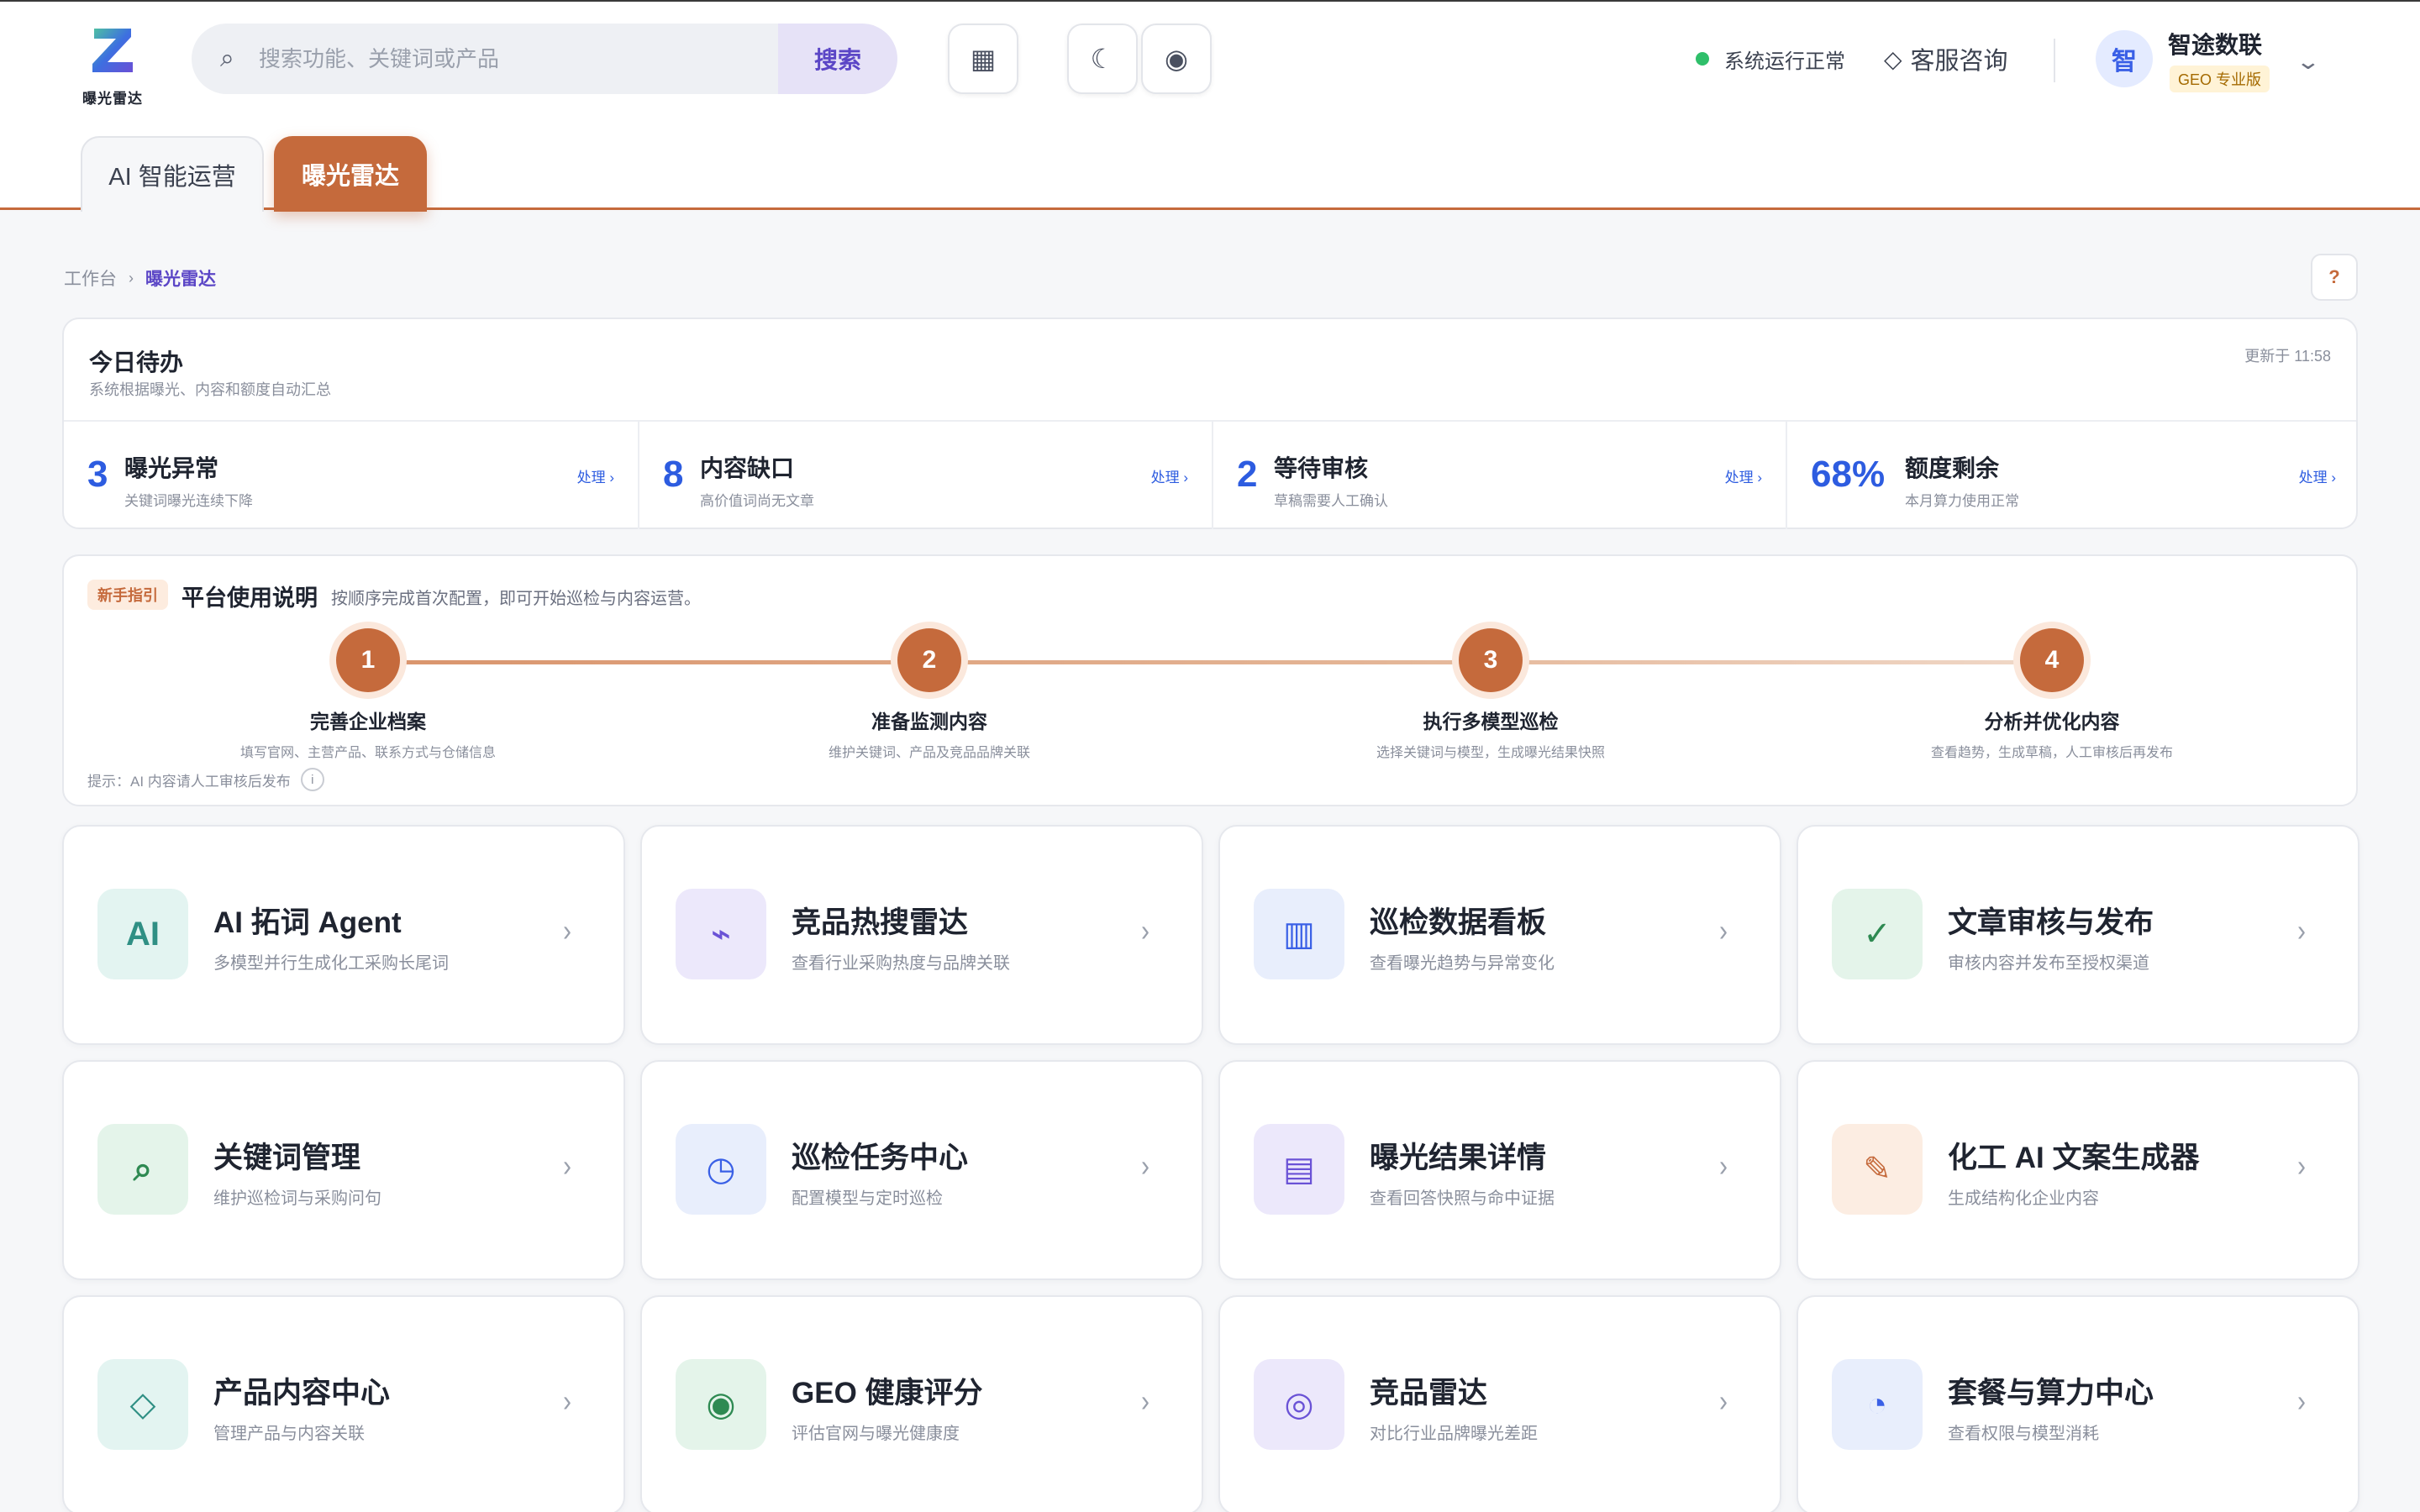 This screenshot has height=1512, width=2420. I want to click on feature-card-geo-health-score: ◉ GEO 健康评分 评估官网与曝光健康度 ›, so click(922, 1403).